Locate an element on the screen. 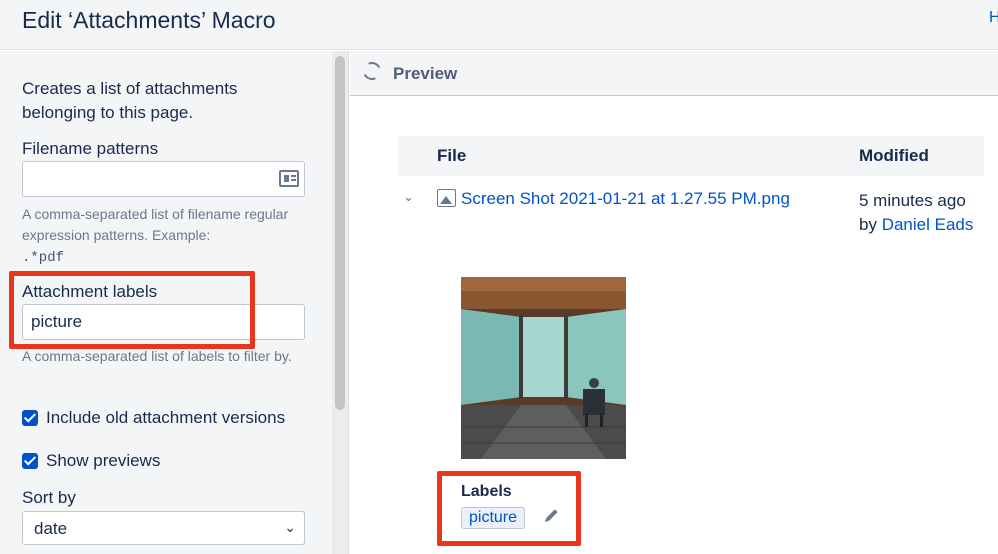  modified-column-header: Modified is located at coordinates (894, 156).